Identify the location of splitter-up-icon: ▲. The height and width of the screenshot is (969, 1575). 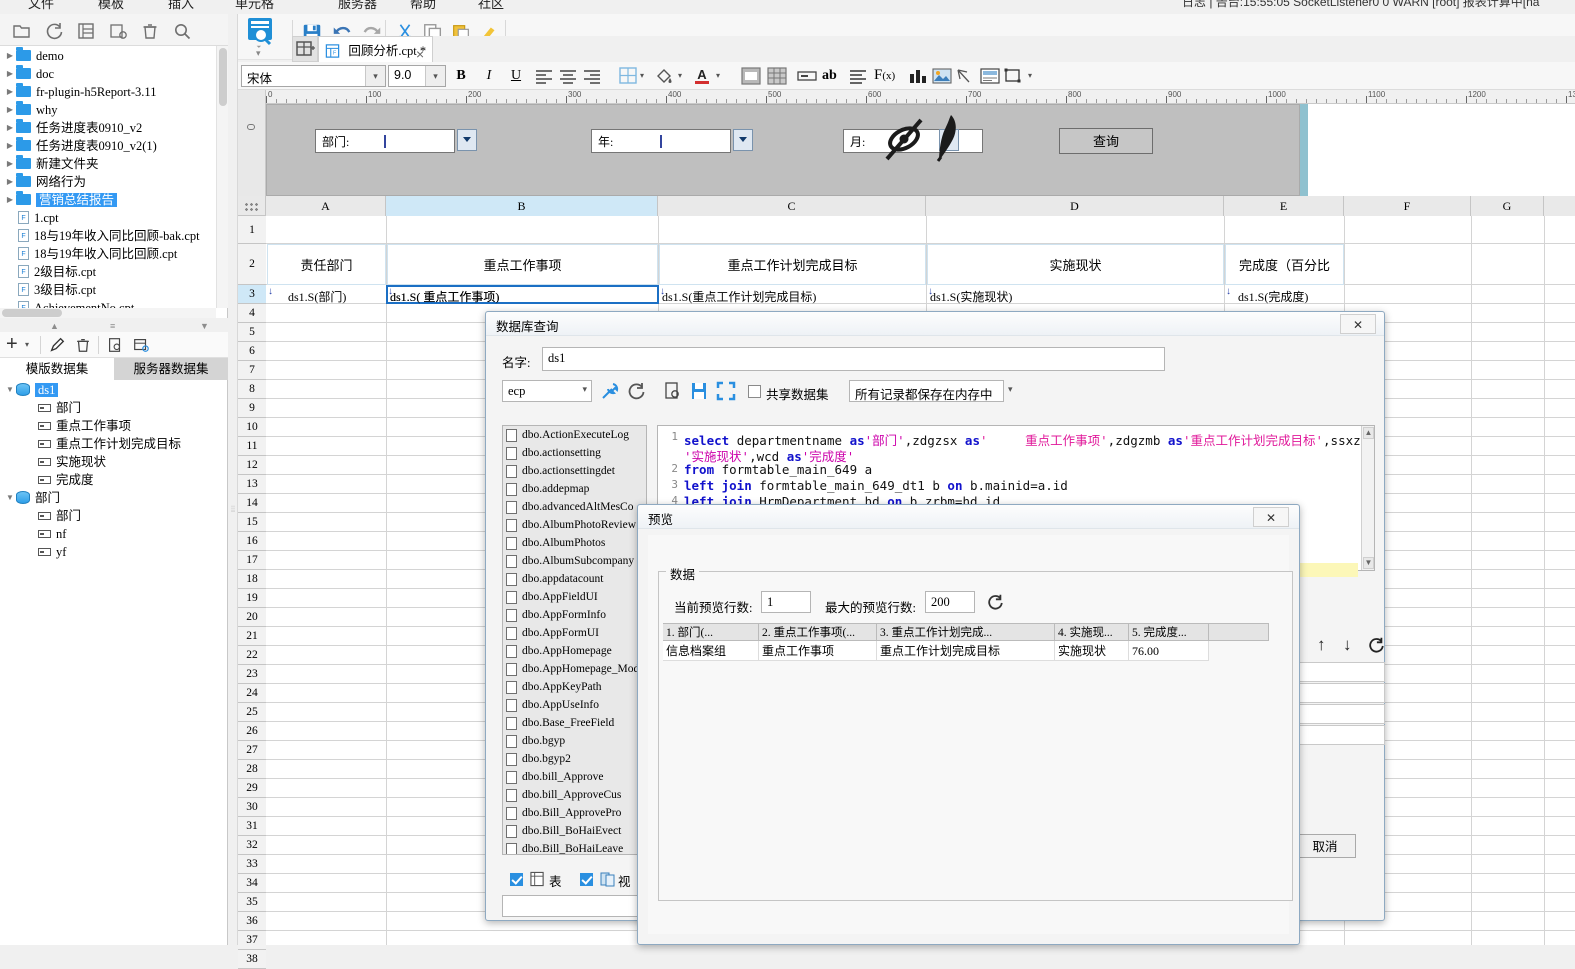
(54, 326).